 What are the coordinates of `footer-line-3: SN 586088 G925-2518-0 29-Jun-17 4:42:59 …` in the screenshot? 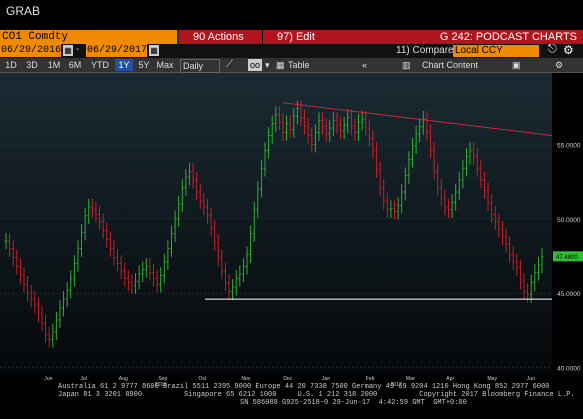 It's located at (353, 403).